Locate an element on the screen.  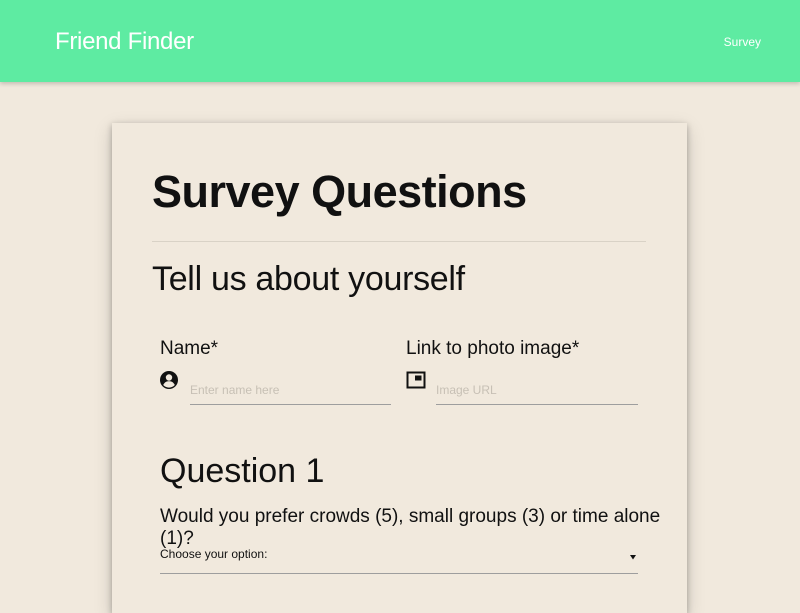
title-divider is located at coordinates (399, 241).